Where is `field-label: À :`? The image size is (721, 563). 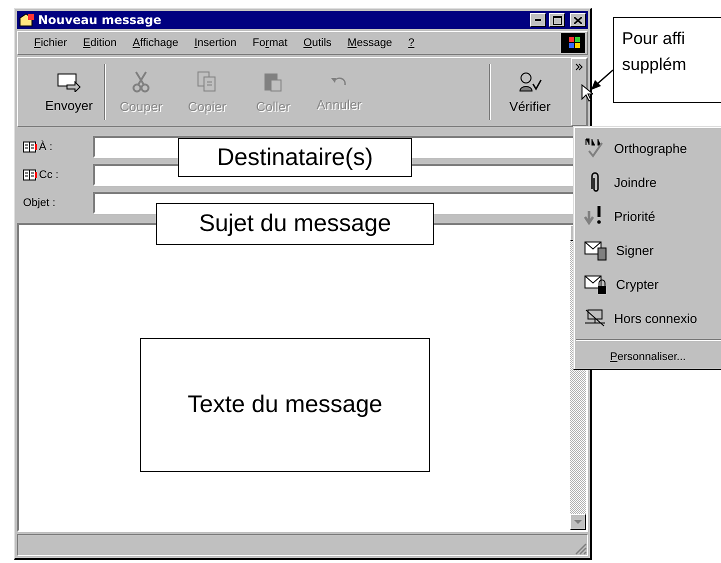
field-label: À : is located at coordinates (45, 147).